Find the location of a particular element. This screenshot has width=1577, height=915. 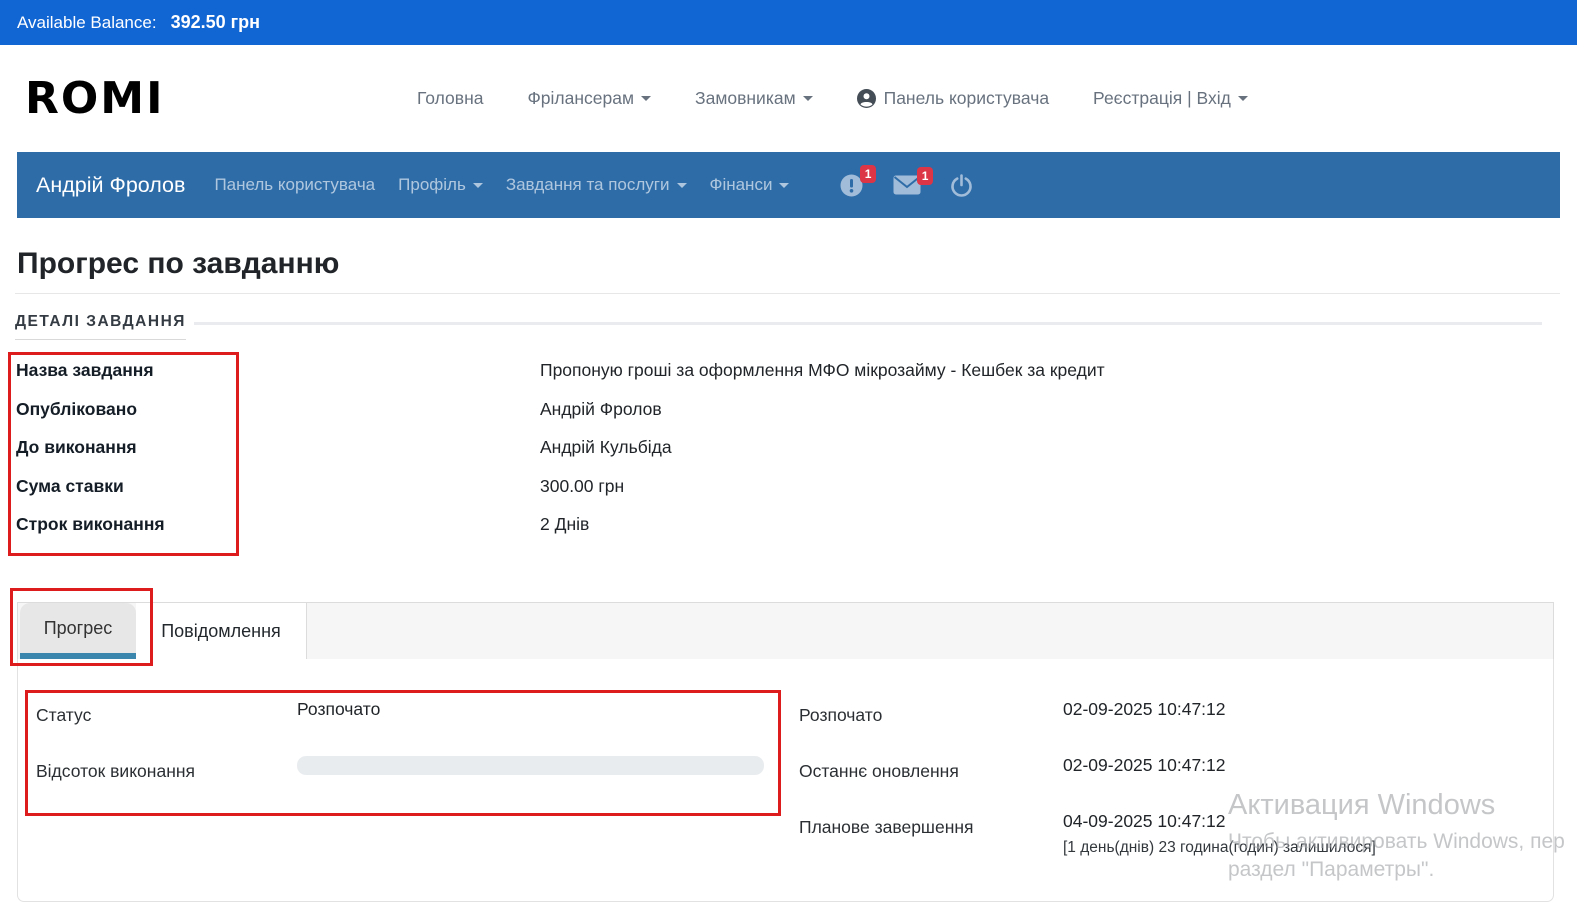

nav-user-panel: Панель користувача is located at coordinates (952, 98).